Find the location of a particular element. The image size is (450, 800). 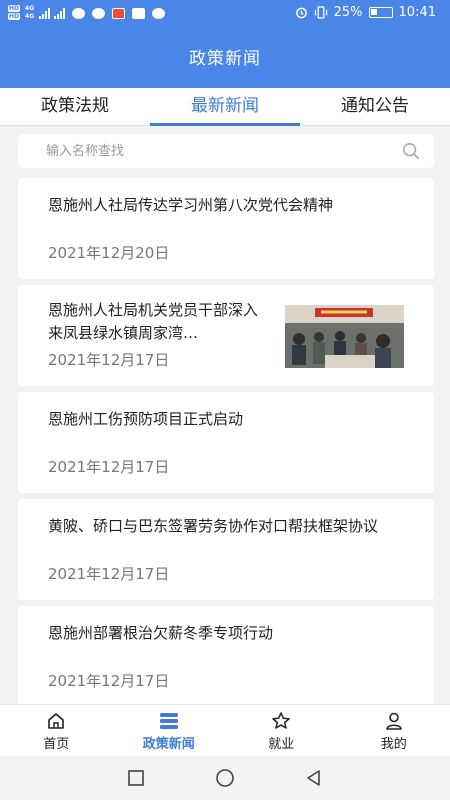

sim-indicator: HD HD is located at coordinates (14, 13).